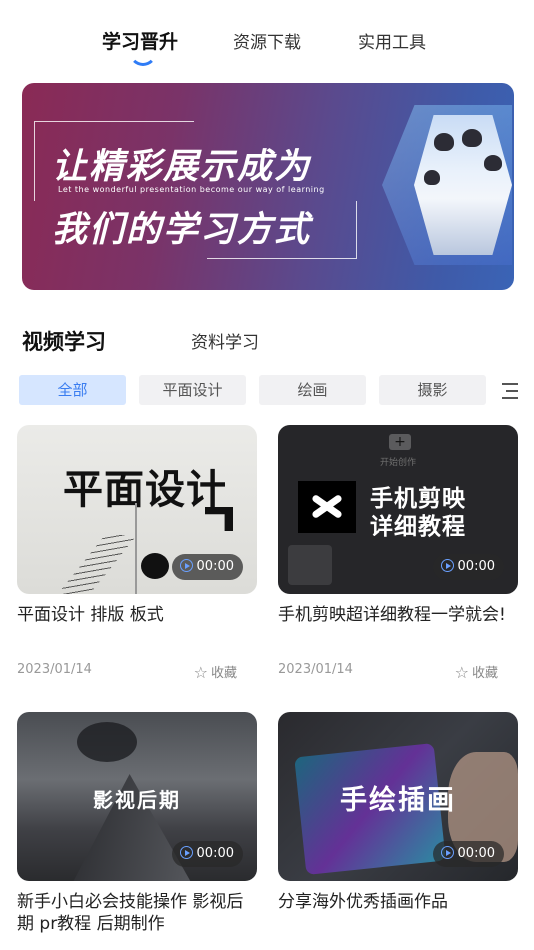 The width and height of the screenshot is (534, 950). Describe the element at coordinates (327, 507) in the screenshot. I see `capcut-logo-icon` at that location.